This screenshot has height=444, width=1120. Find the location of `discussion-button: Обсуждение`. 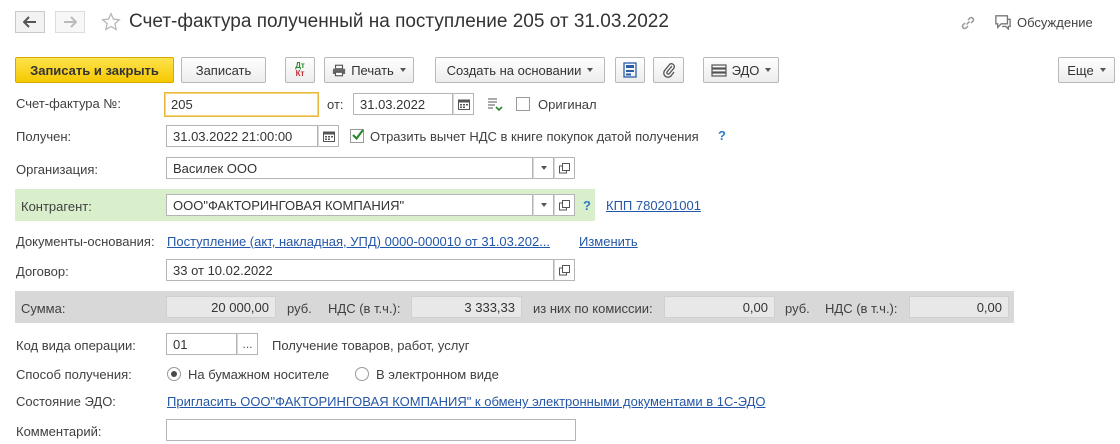

discussion-button: Обсуждение is located at coordinates (1043, 22).